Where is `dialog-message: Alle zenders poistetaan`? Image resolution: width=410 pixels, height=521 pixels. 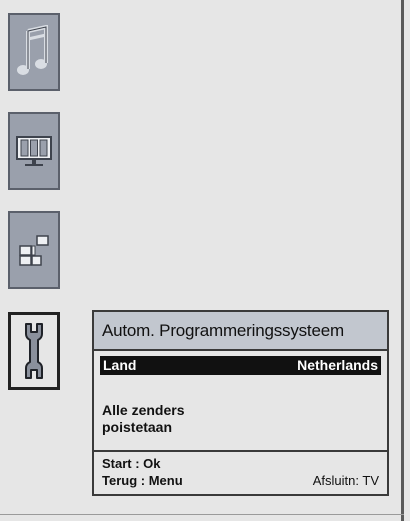 dialog-message: Alle zenders poistetaan is located at coordinates (143, 419).